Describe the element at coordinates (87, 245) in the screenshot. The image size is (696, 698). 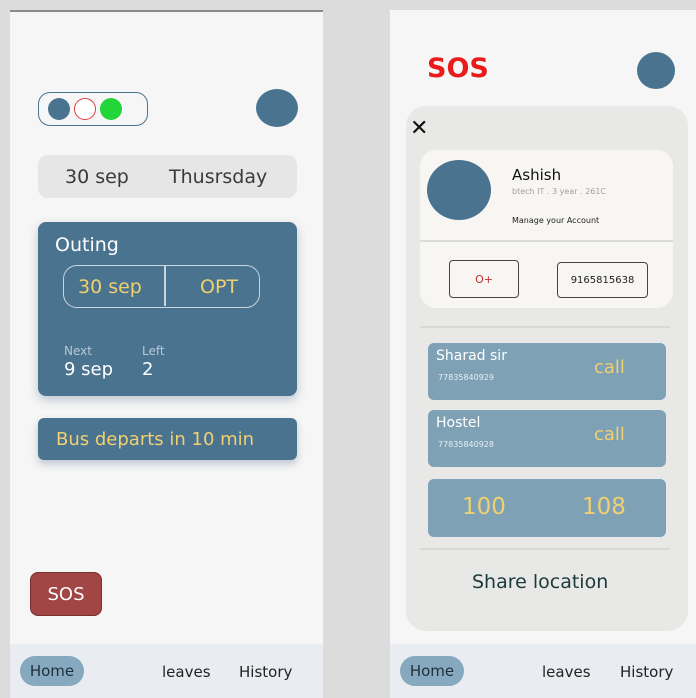
I see `outing-title: Outing` at that location.